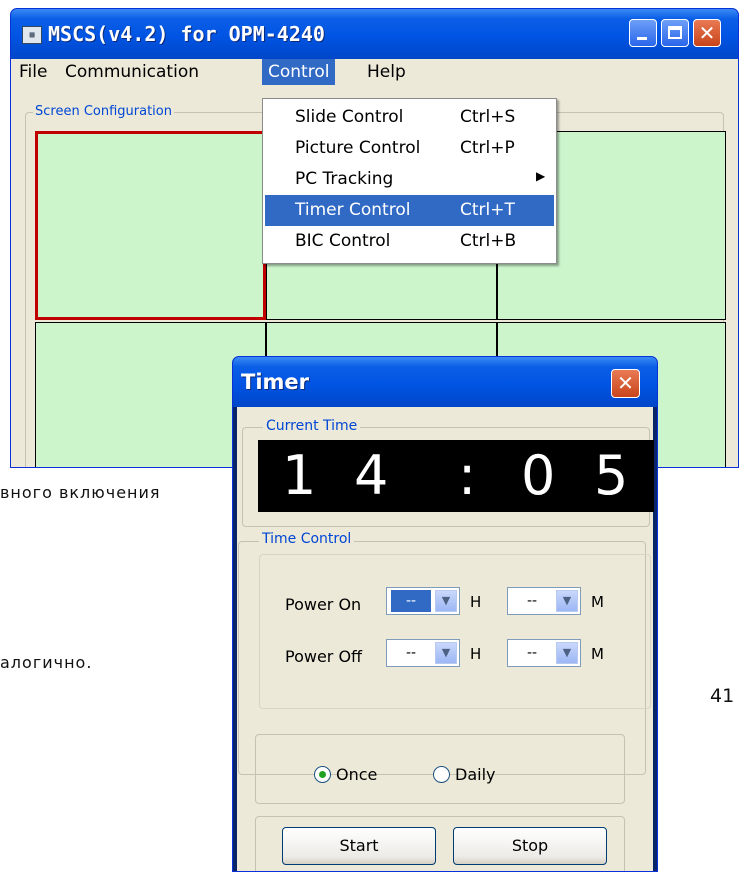  What do you see at coordinates (371, 475) in the screenshot?
I see `clock-digit: 4` at bounding box center [371, 475].